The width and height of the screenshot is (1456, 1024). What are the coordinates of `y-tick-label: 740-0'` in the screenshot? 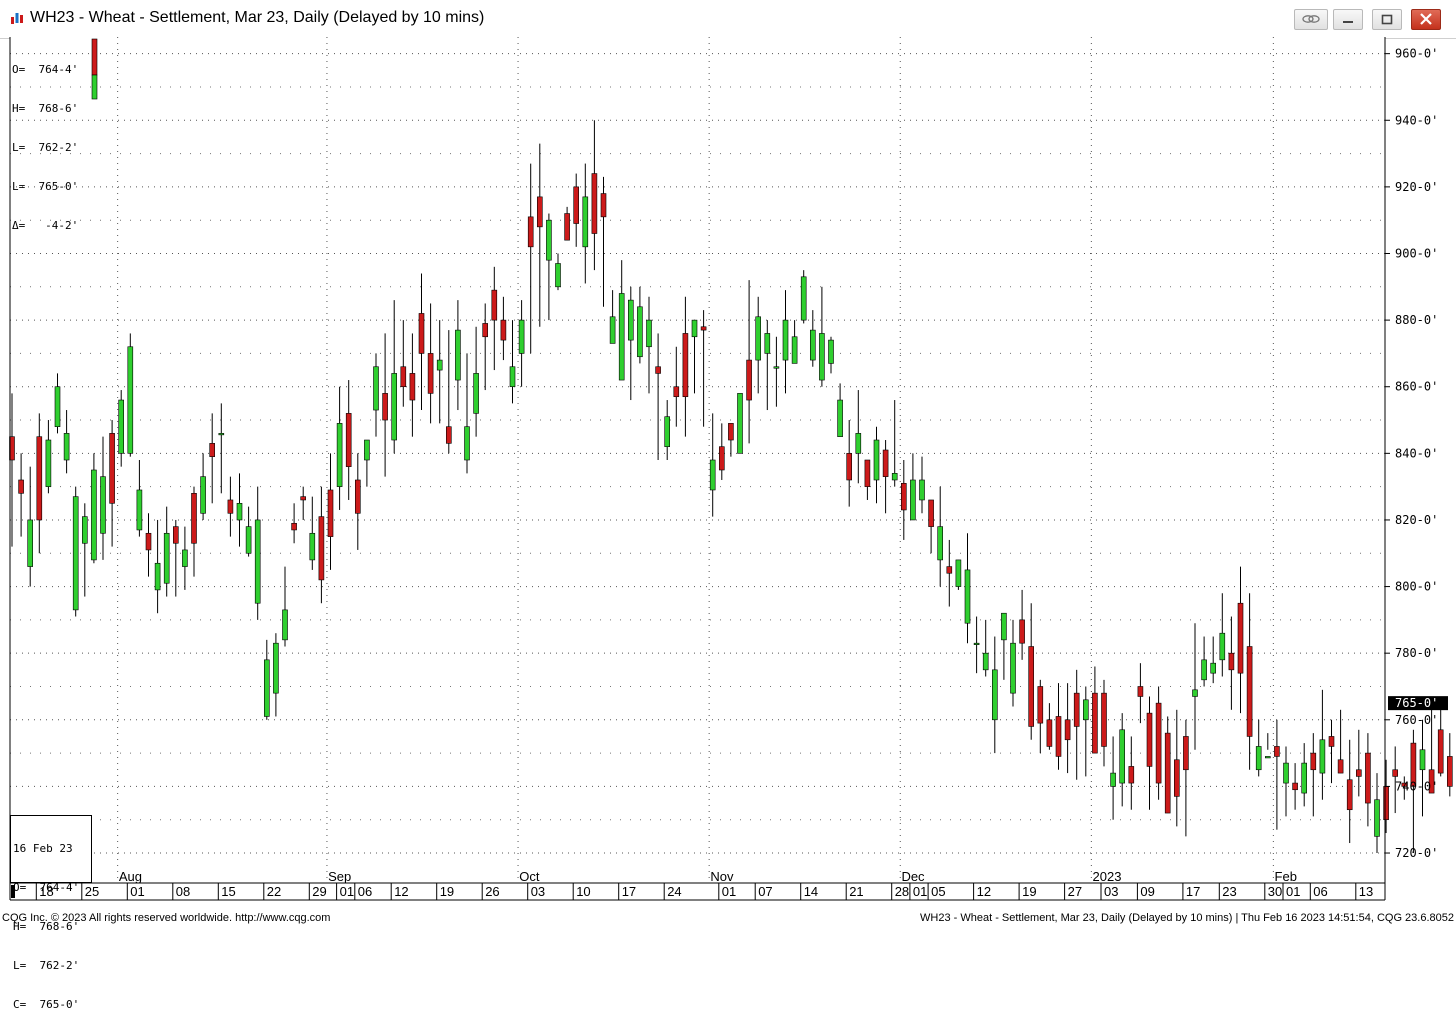 It's located at (1416, 786).